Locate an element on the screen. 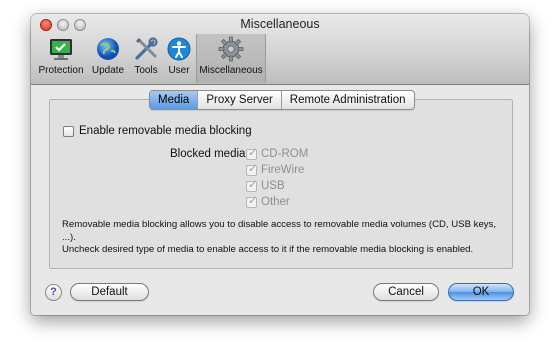 The width and height of the screenshot is (560, 357). media-item-other: ✓ Other is located at coordinates (268, 200).